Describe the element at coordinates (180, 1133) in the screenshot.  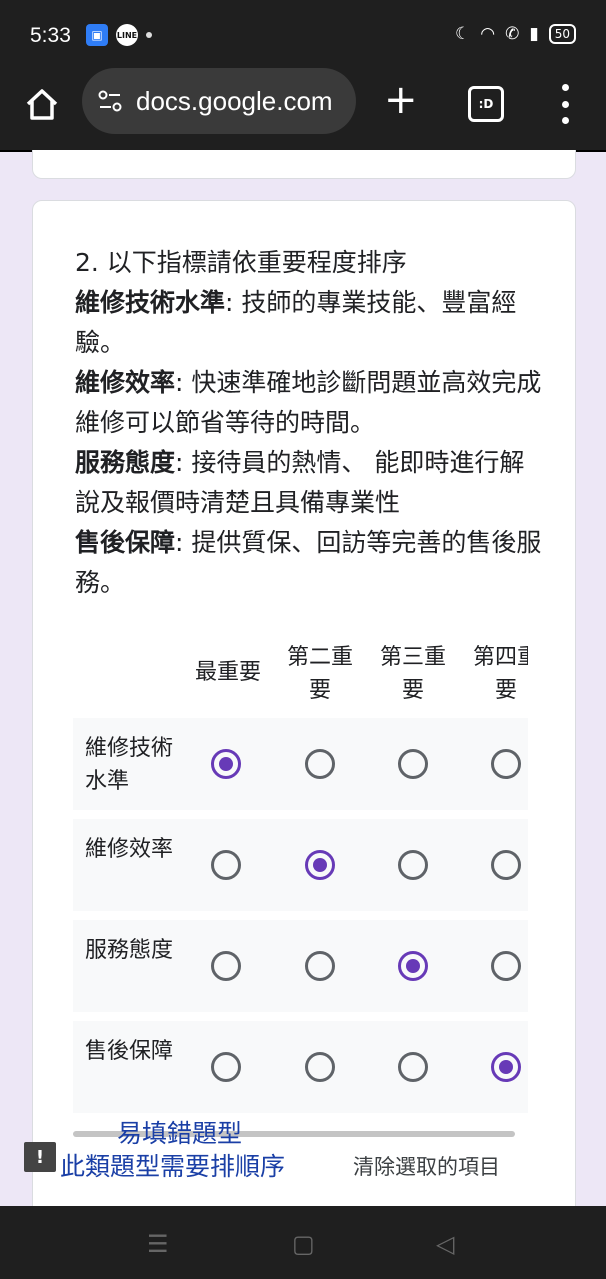
I see `annotation-line-1: 易填錯題型` at that location.